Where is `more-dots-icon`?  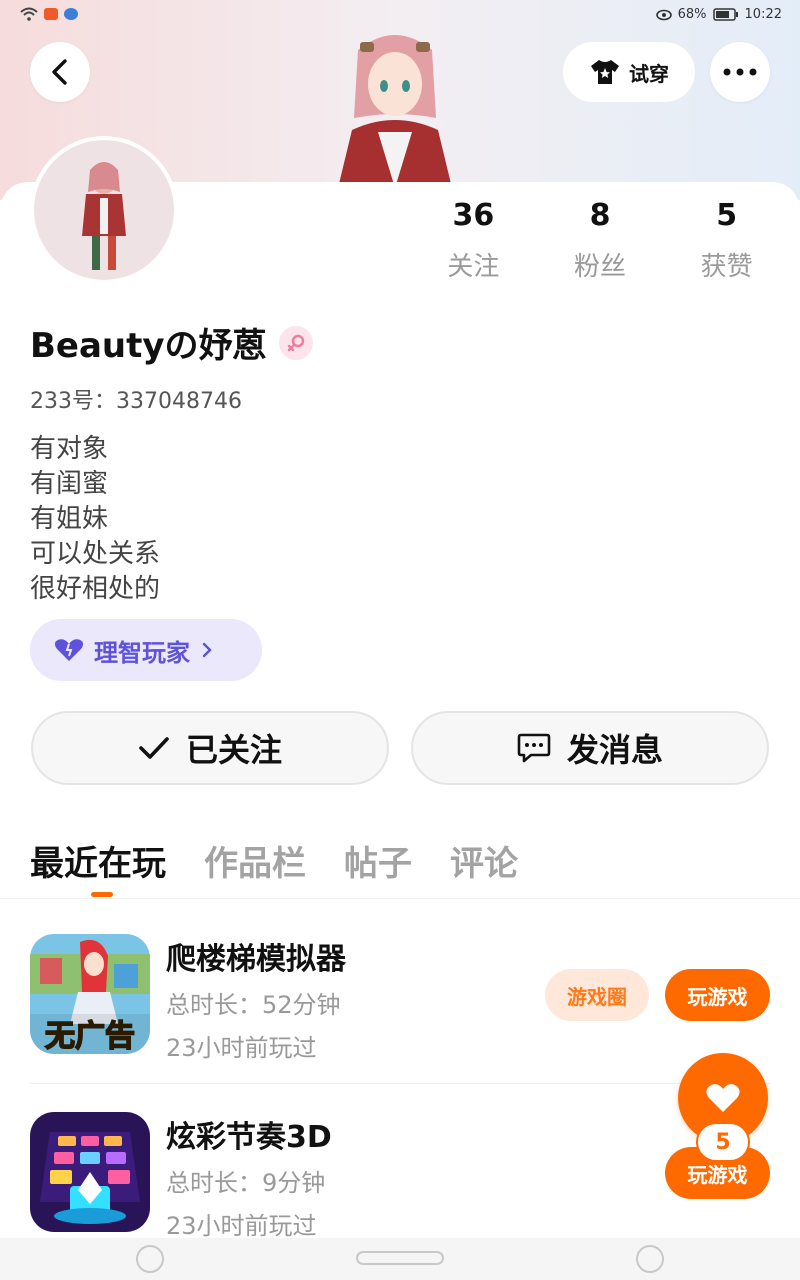 more-dots-icon is located at coordinates (740, 72).